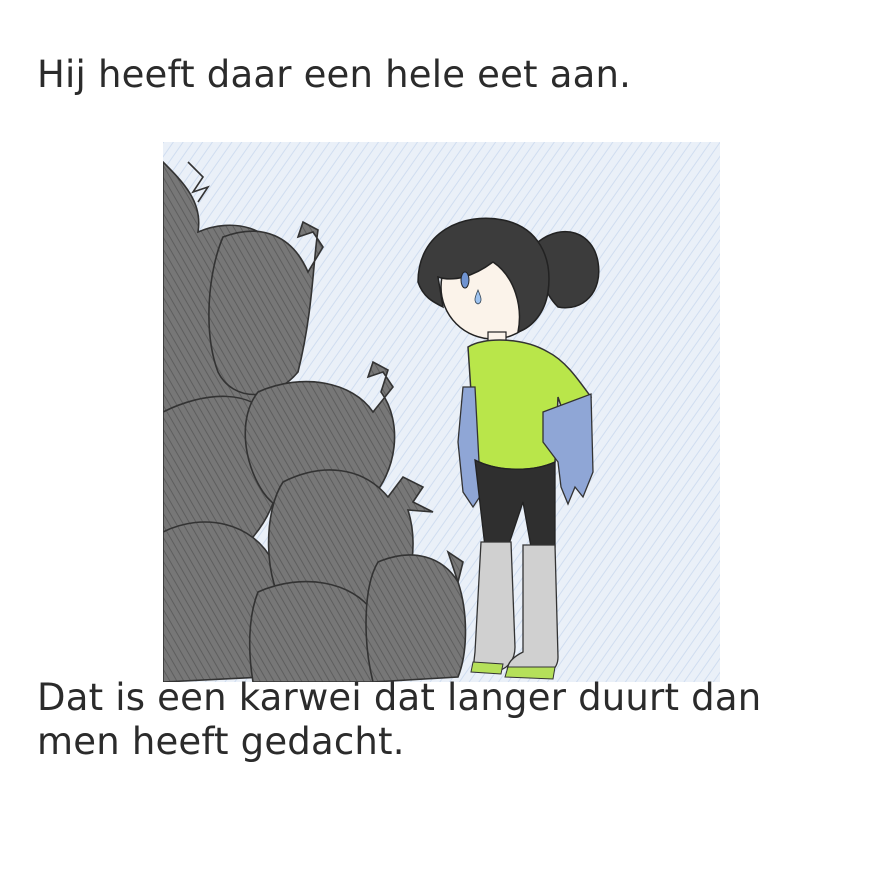  What do you see at coordinates (494, 607) in the screenshot?
I see `girl-boot-left` at bounding box center [494, 607].